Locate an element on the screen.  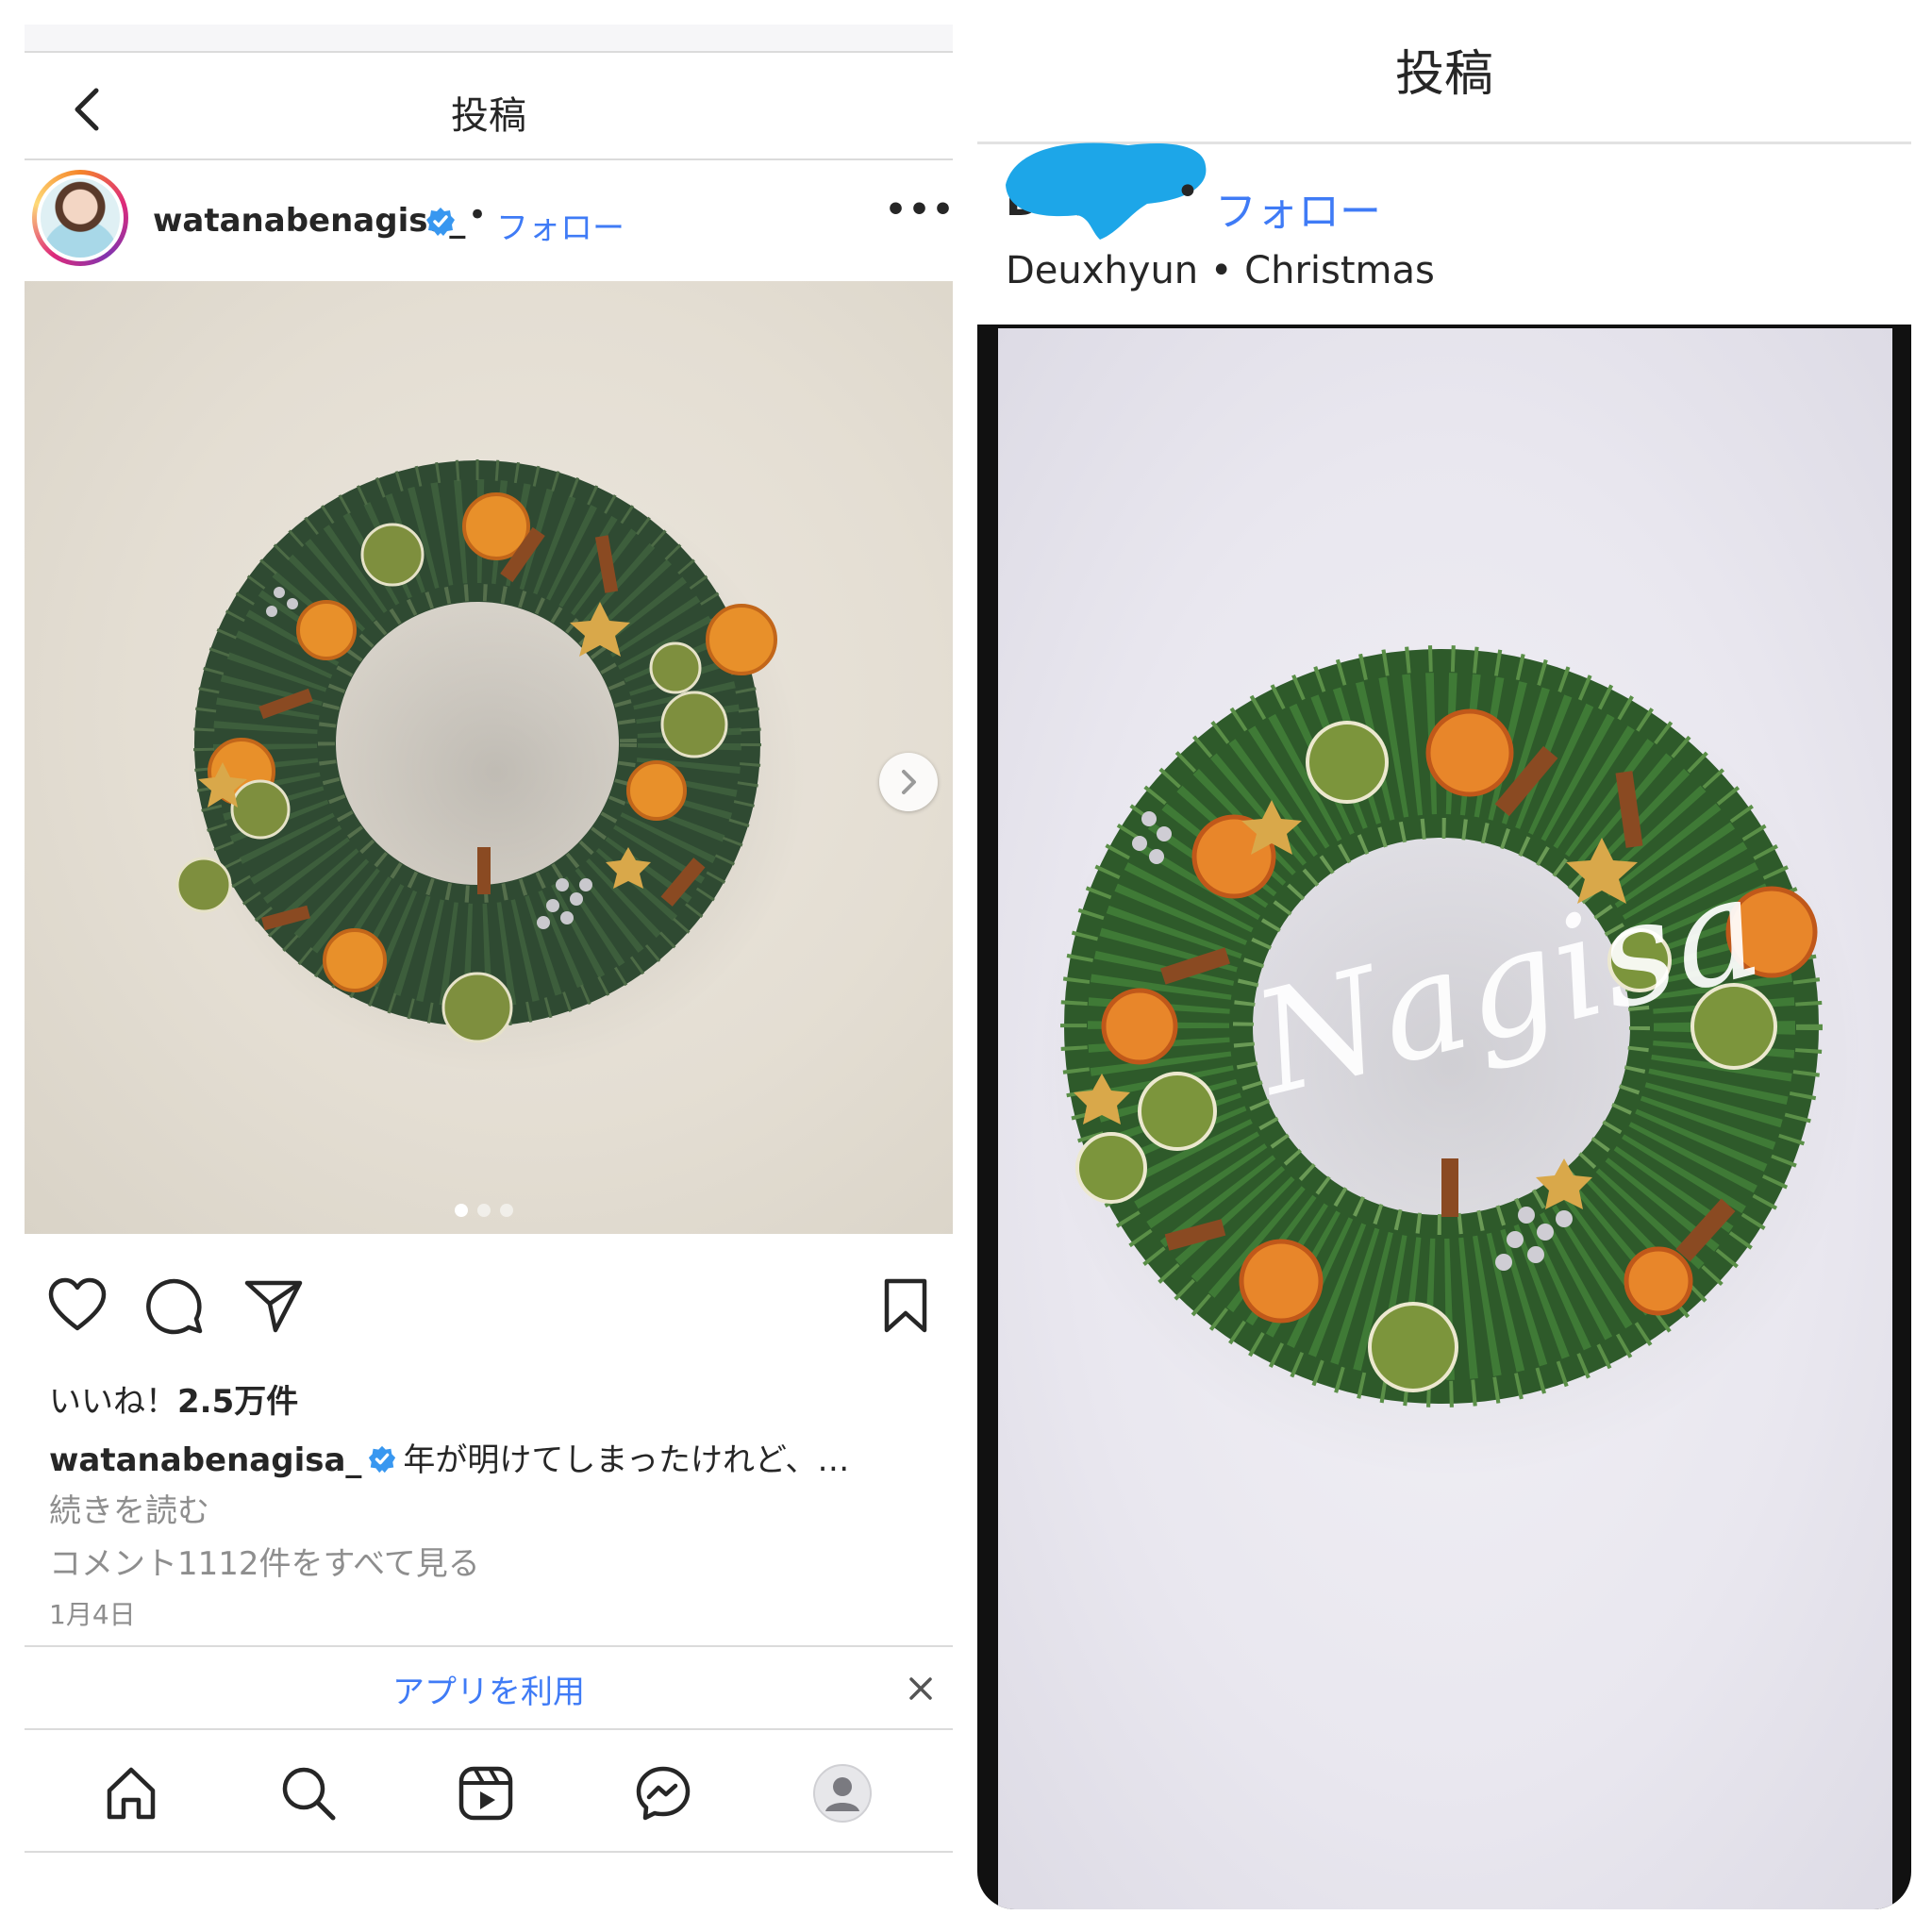
avatar-image is located at coordinates (81, 218).